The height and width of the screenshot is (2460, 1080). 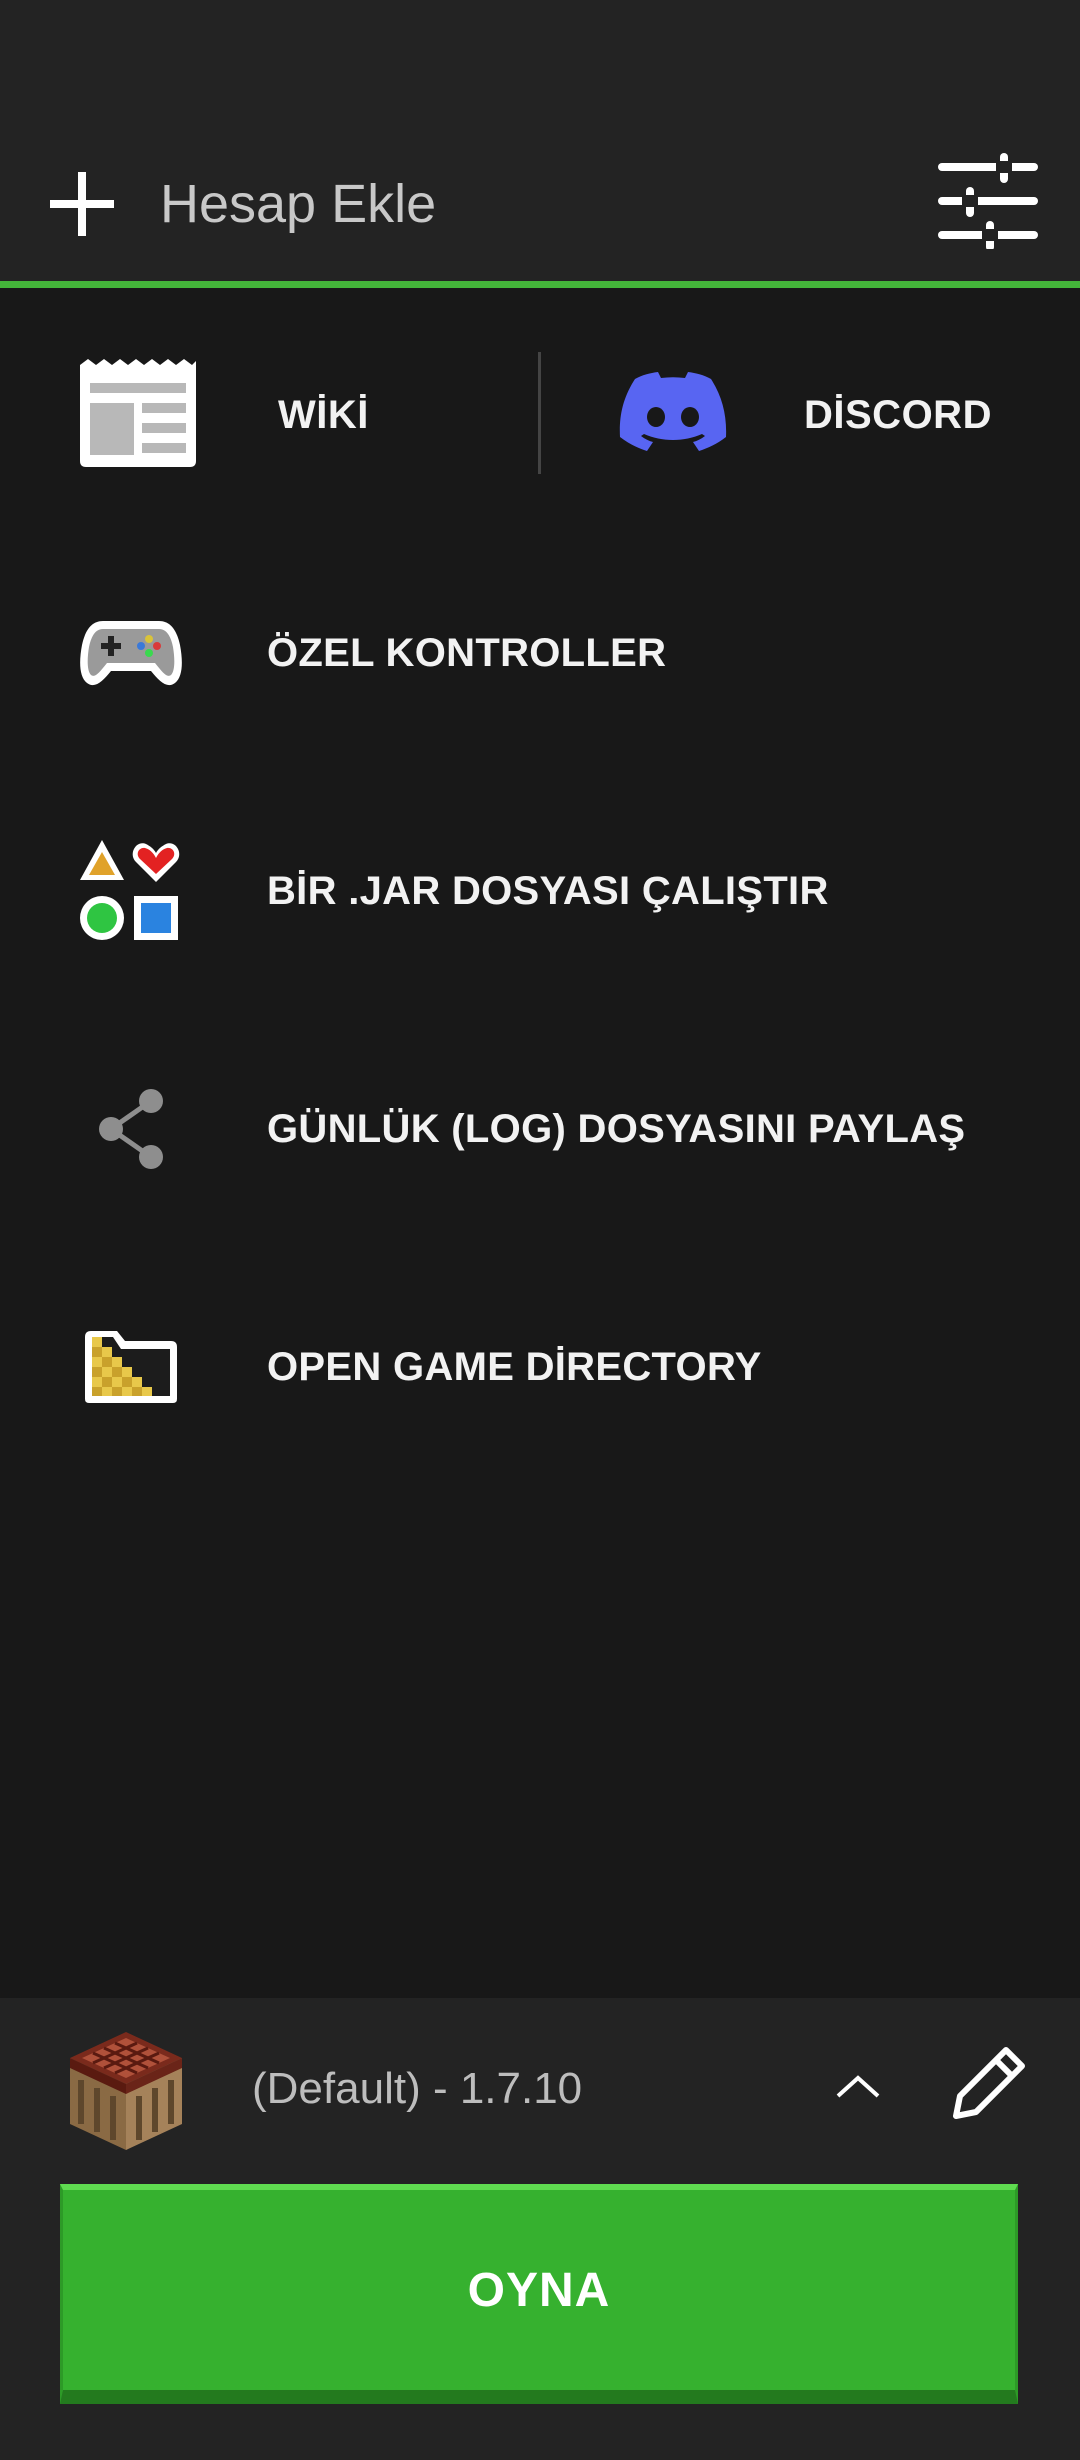 I want to click on expand-profiles-button, so click(x=858, y=2088).